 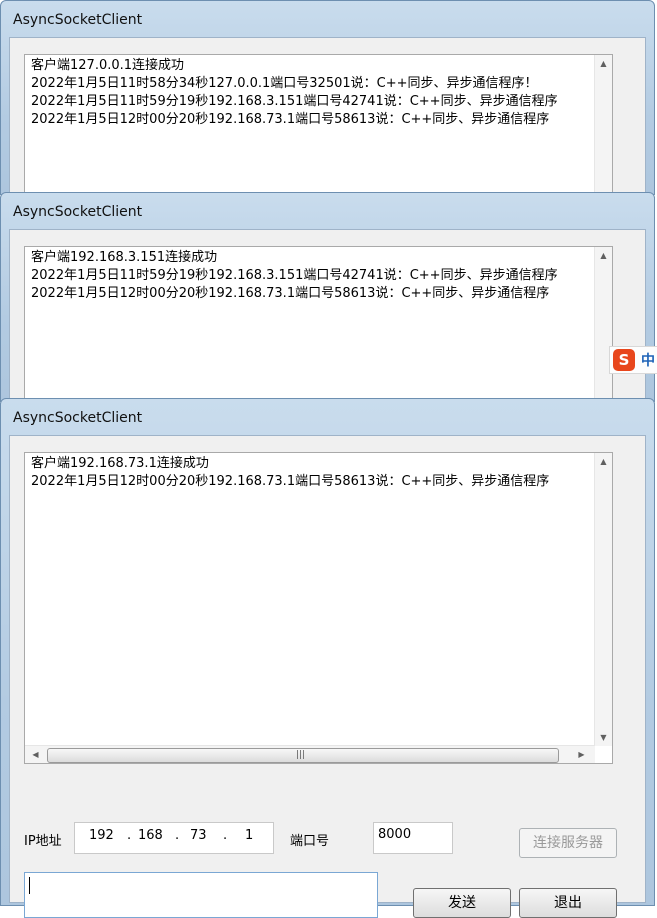 What do you see at coordinates (29, 885) in the screenshot?
I see `text-cursor` at bounding box center [29, 885].